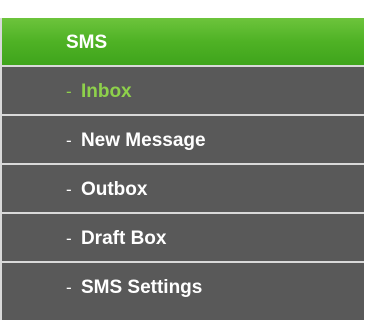 Image resolution: width=366 pixels, height=320 pixels. What do you see at coordinates (123, 238) in the screenshot?
I see `menu-item-label: Draft Box` at bounding box center [123, 238].